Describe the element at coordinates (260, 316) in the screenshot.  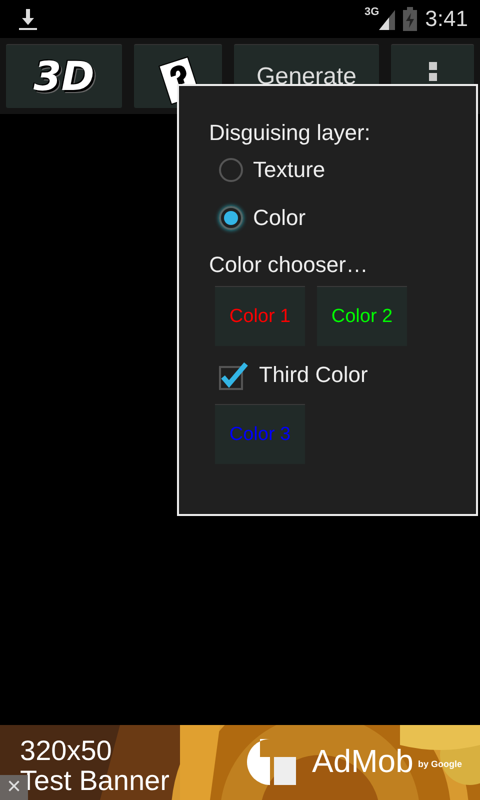
I see `color-button: Color 1` at that location.